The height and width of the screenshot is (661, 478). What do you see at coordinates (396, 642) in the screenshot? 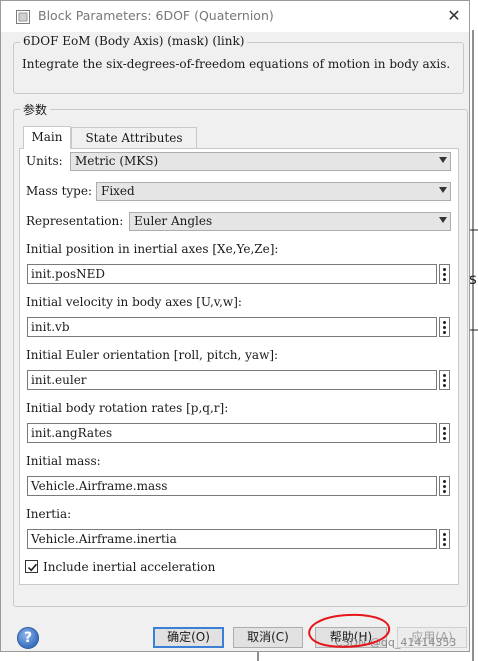
I see `watermark: CSDN @qq_41414353` at bounding box center [396, 642].